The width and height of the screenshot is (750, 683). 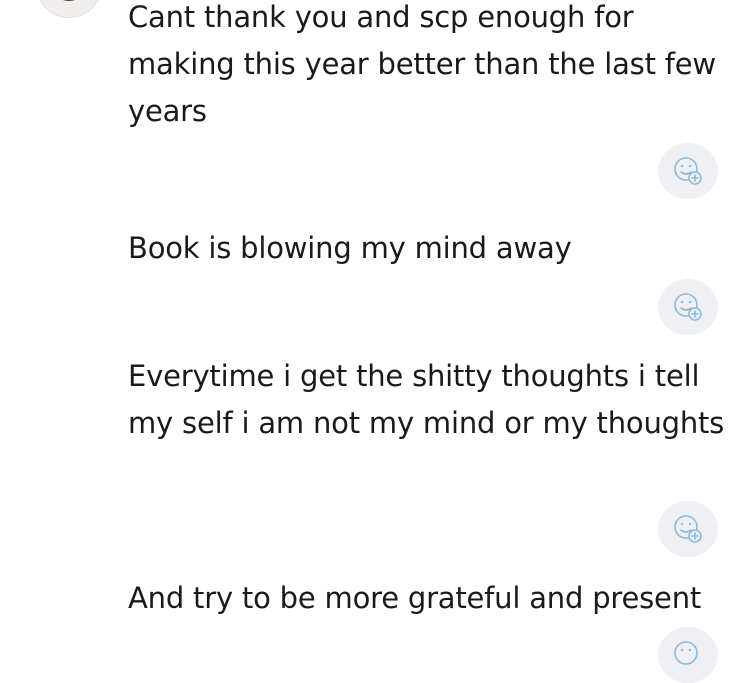 What do you see at coordinates (69, 0) in the screenshot?
I see `avatar-image` at bounding box center [69, 0].